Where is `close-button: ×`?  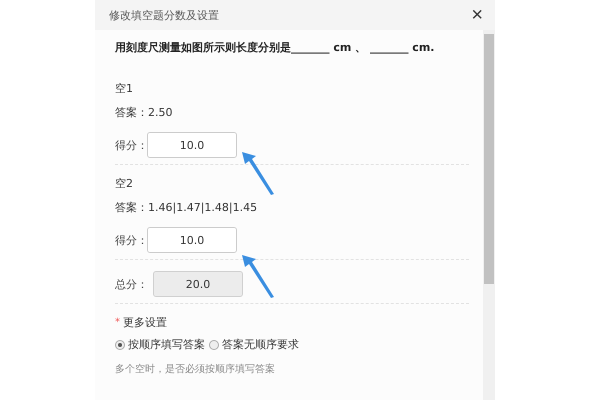
close-button: × is located at coordinates (477, 15).